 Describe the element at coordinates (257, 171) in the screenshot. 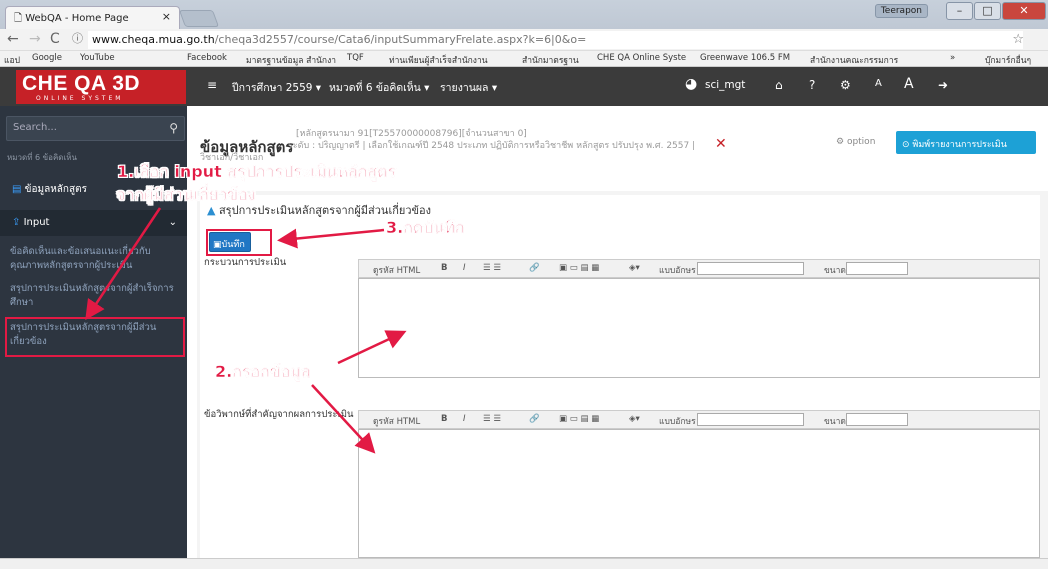

I see `annotation-step1: 1.เลือก input สรุปการประเมินหลักสูตร` at that location.